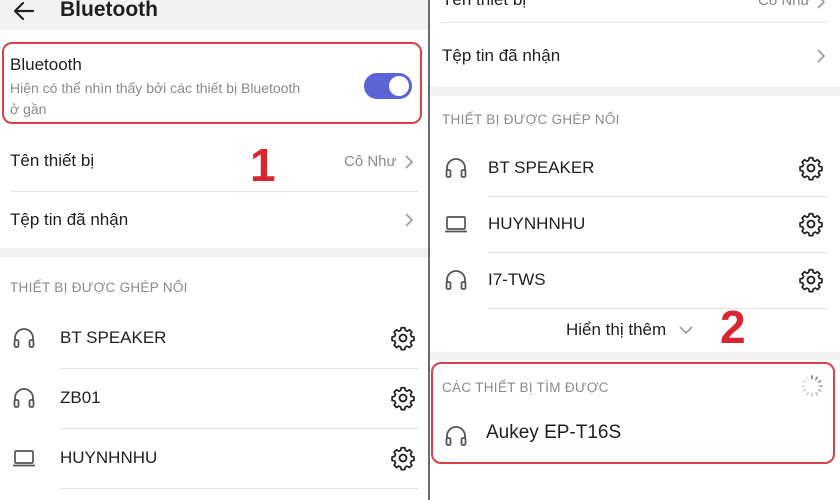  Describe the element at coordinates (388, 86) in the screenshot. I see `bluetooth-toggle` at that location.